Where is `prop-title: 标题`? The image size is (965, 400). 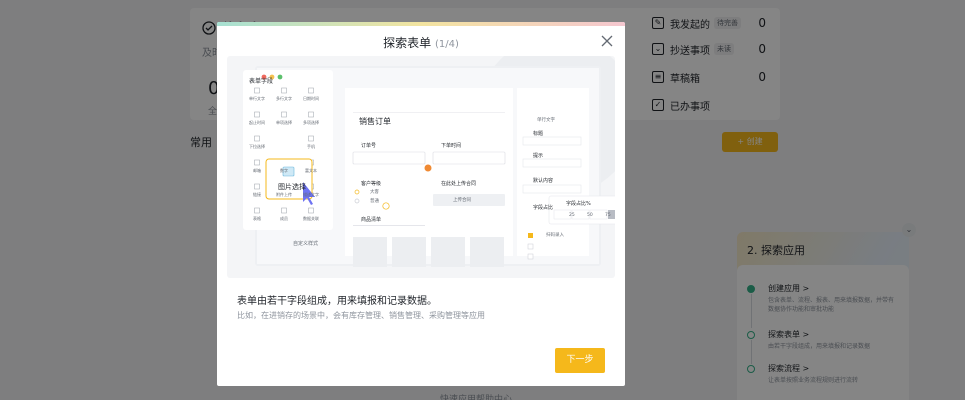
prop-title: 标题 is located at coordinates (538, 134).